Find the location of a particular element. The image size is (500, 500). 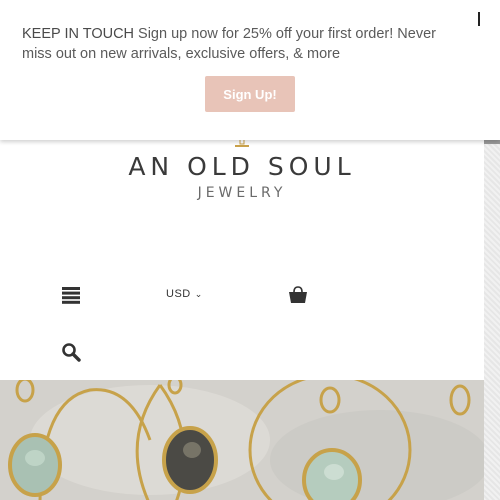

search-icon is located at coordinates (71, 352).